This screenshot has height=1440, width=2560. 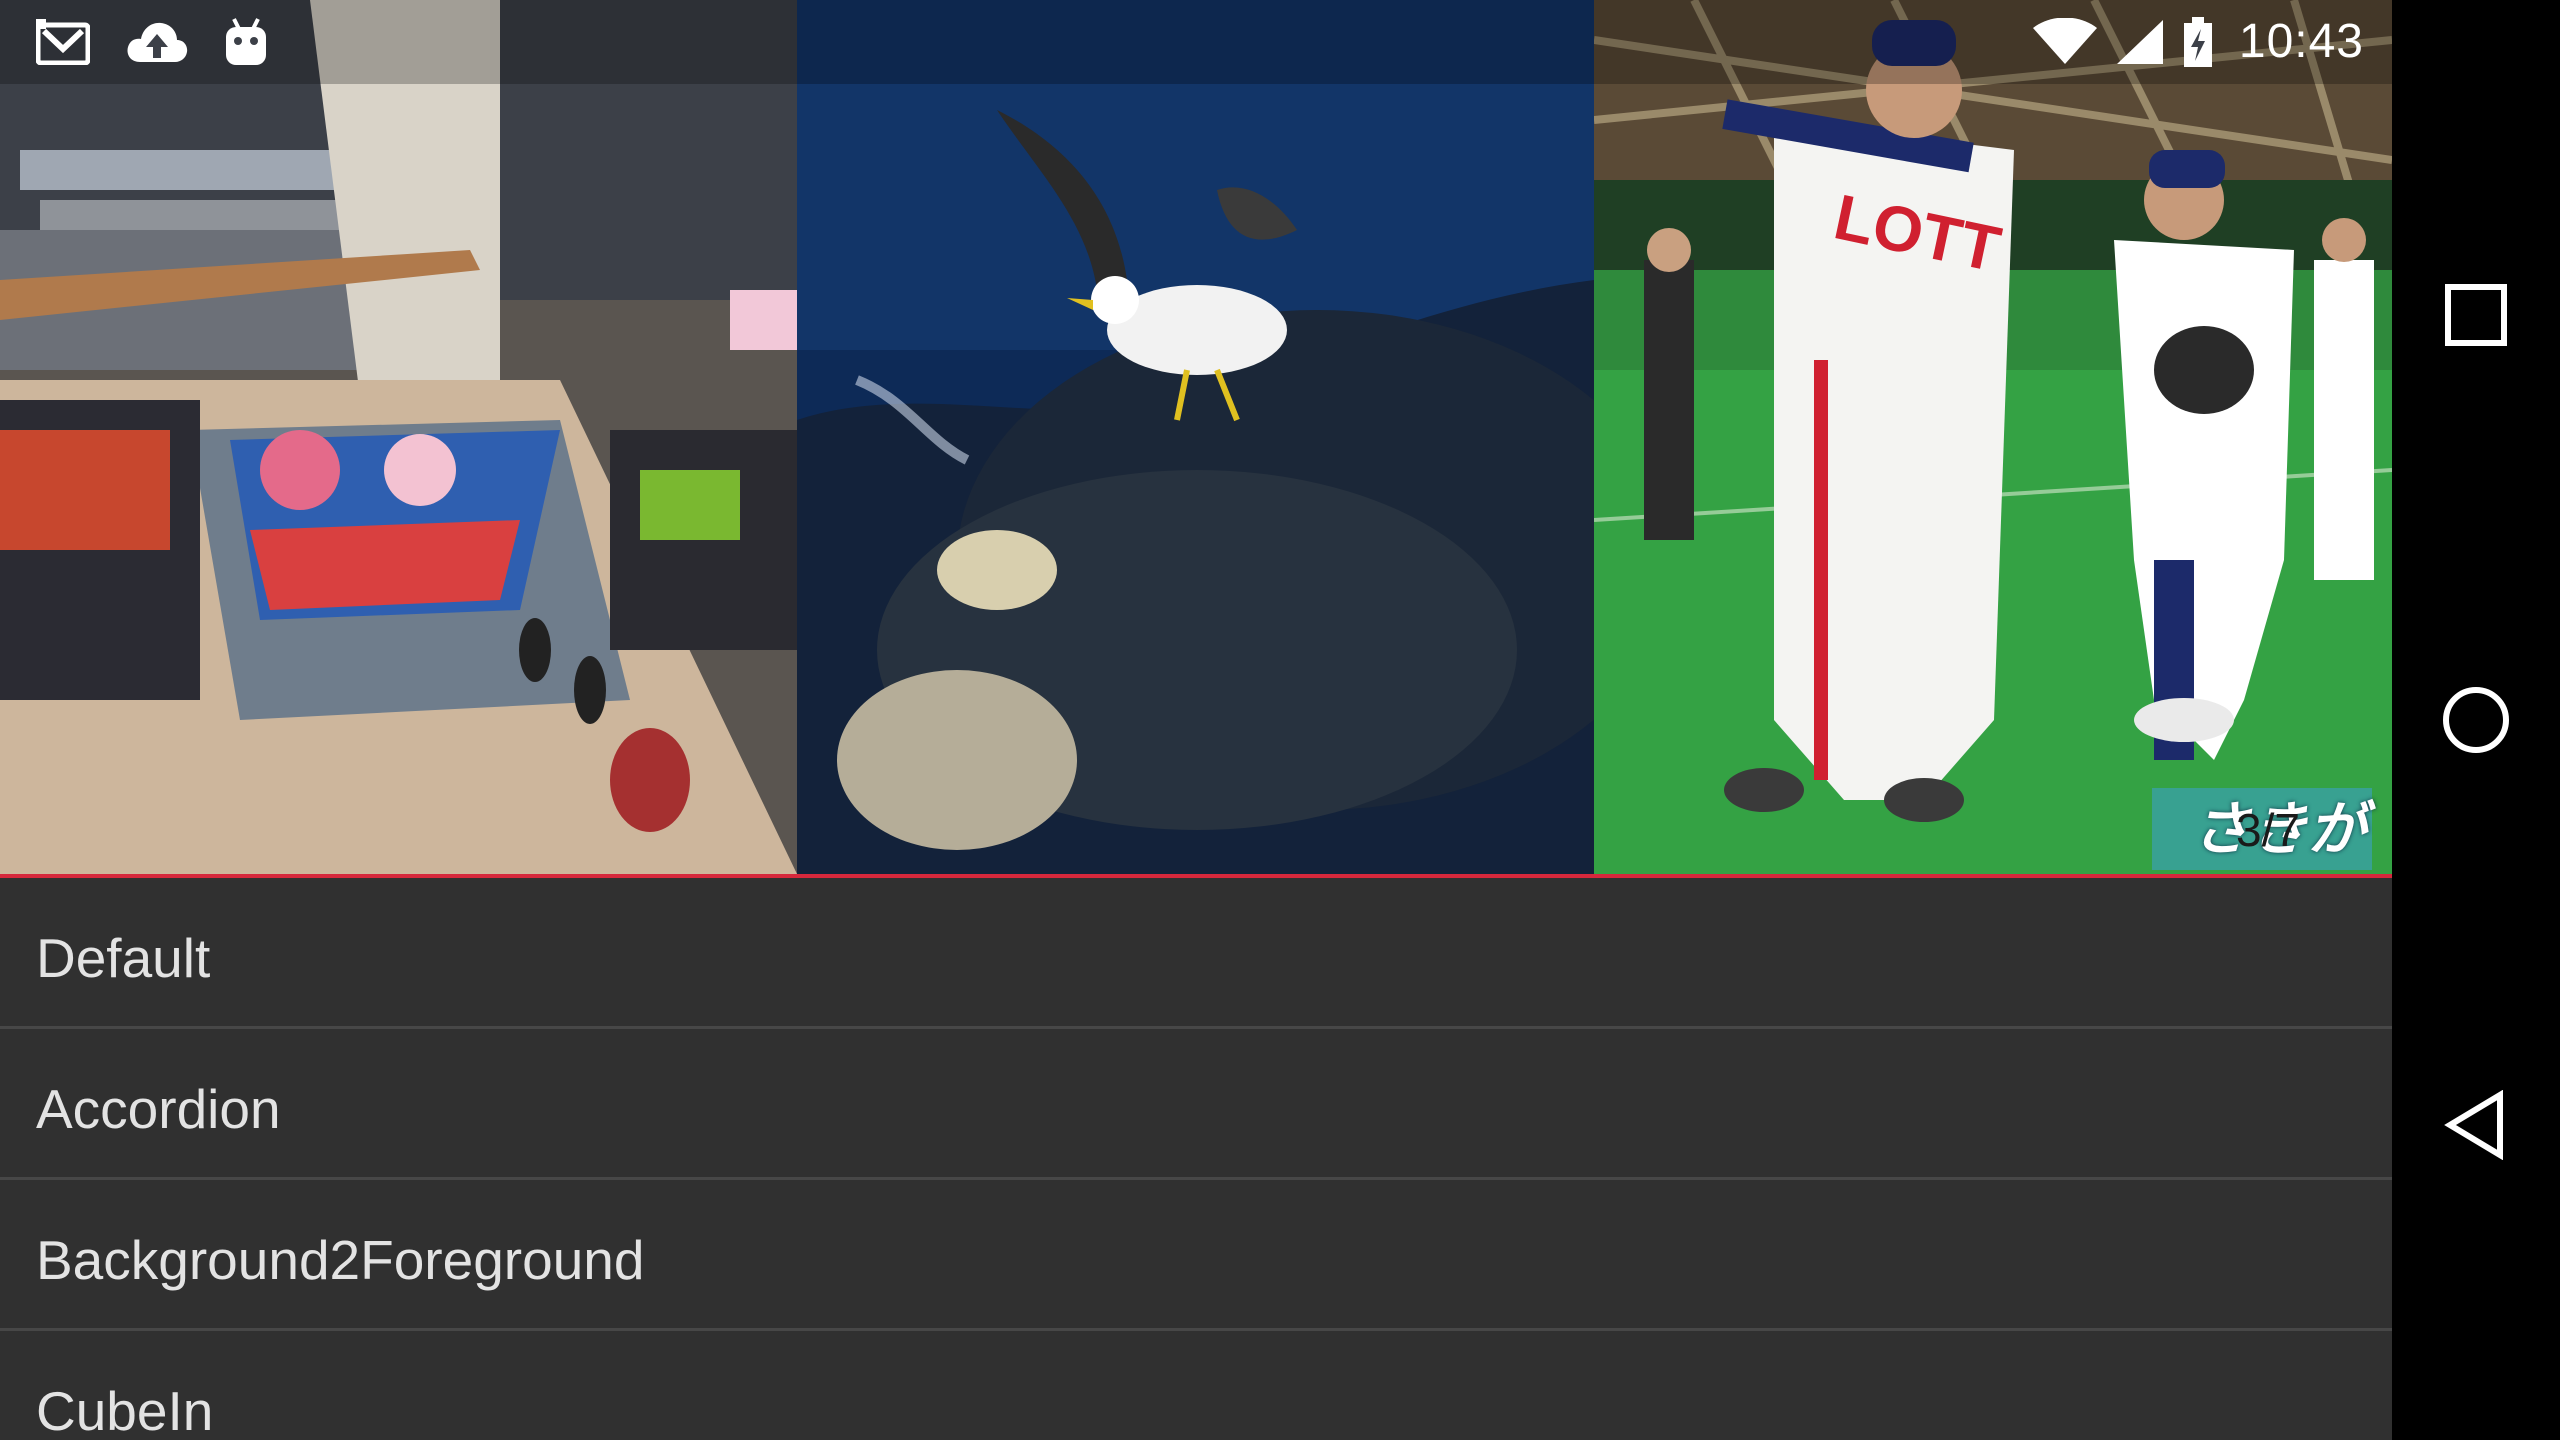 I want to click on list-item-label: Background2Foreground, so click(x=340, y=1260).